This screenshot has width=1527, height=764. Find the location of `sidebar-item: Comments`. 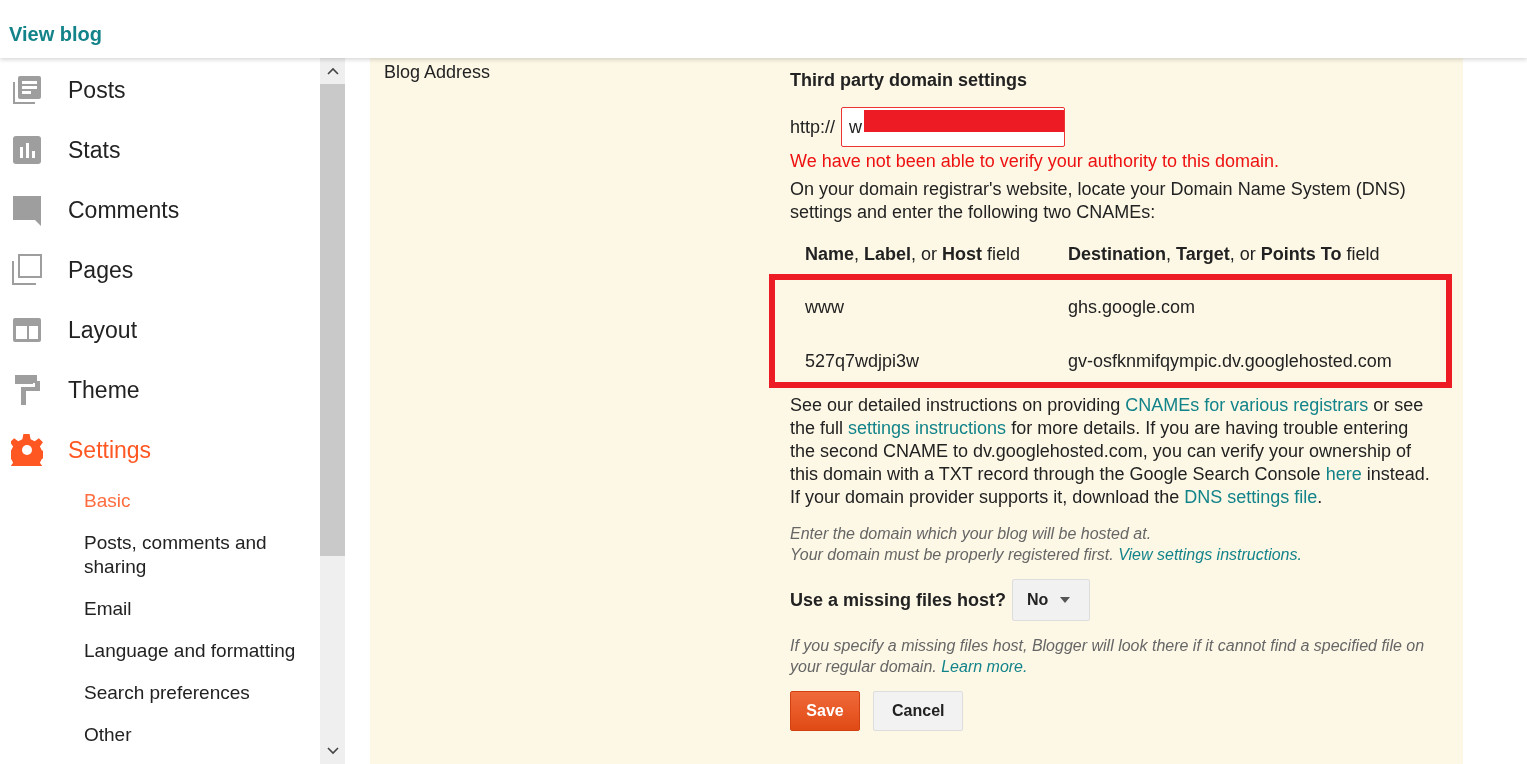

sidebar-item: Comments is located at coordinates (160, 210).